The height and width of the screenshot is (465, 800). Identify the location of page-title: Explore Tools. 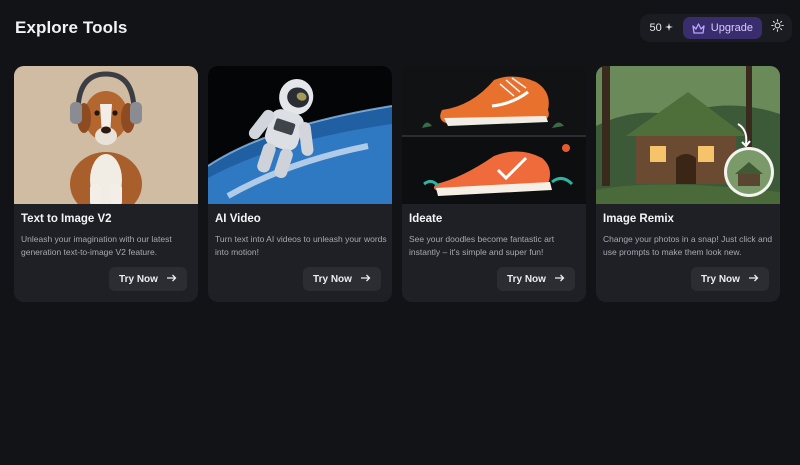
(71, 27).